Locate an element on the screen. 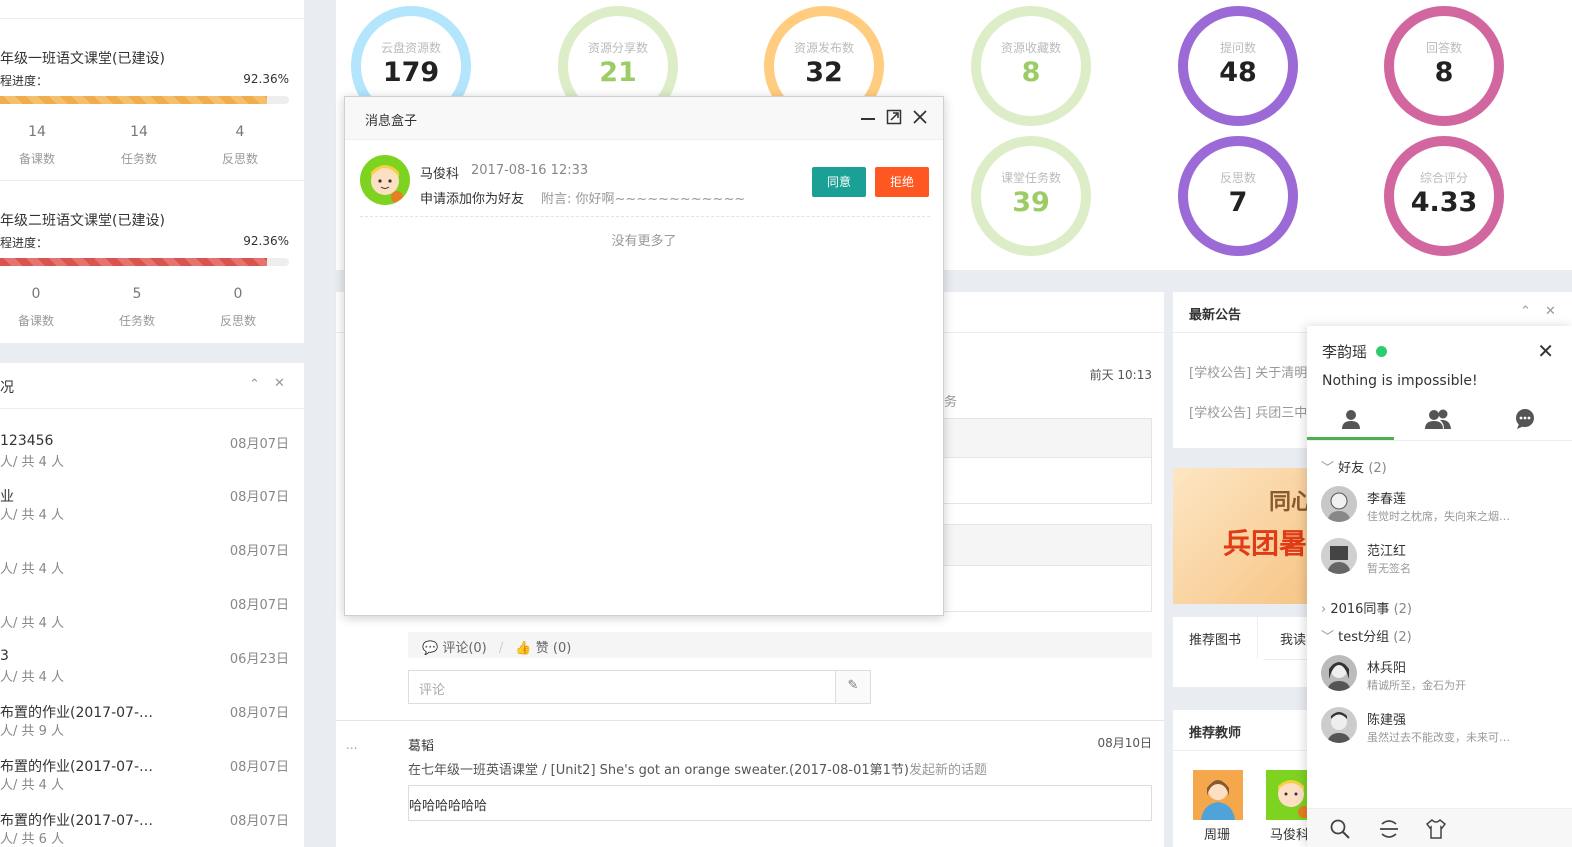 This screenshot has height=847, width=1572. im-toolbar is located at coordinates (1439, 827).